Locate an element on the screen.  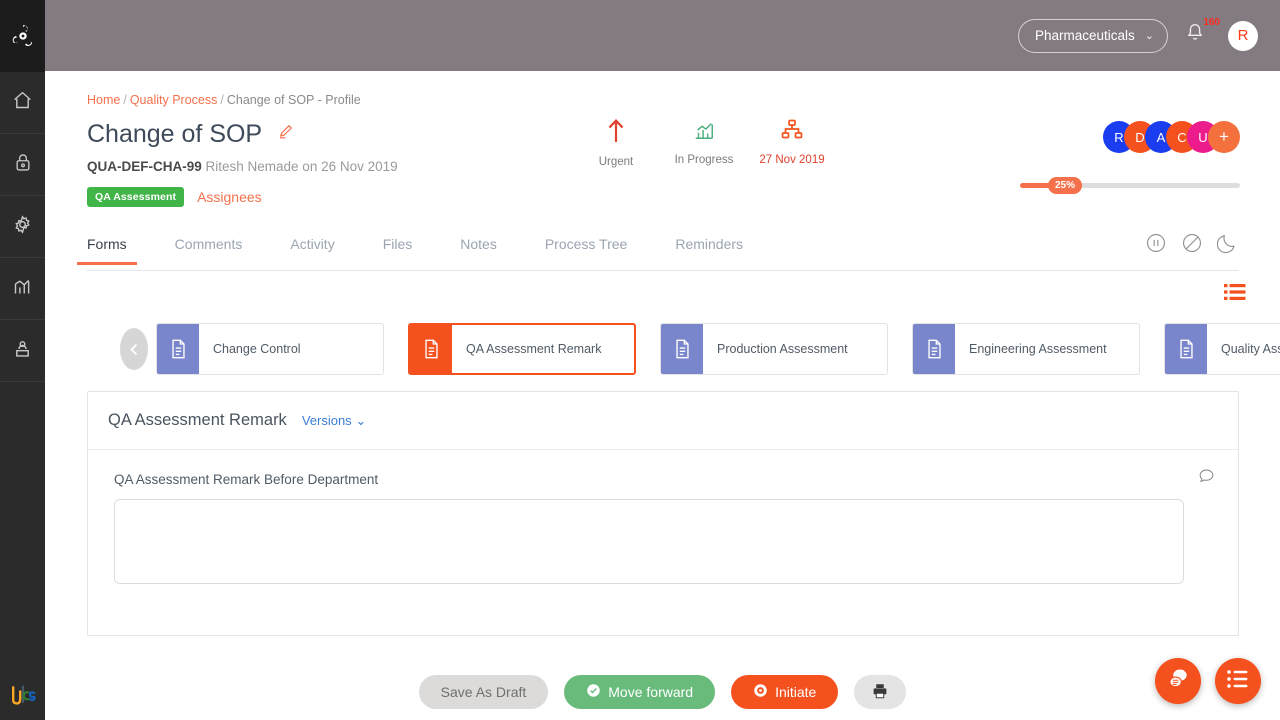
field-label: QA Assessment Remark Before Department is located at coordinates (246, 479).